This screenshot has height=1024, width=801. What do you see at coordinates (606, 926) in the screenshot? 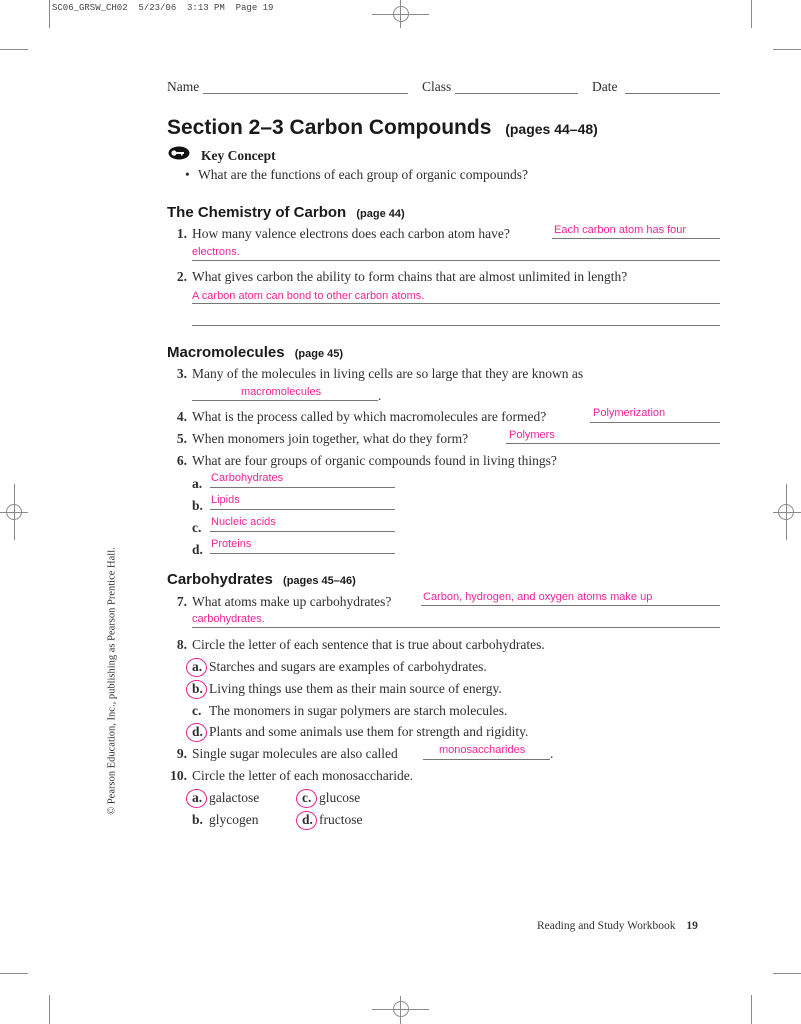
I see `footer-book-title: Reading and Study Workbook` at bounding box center [606, 926].